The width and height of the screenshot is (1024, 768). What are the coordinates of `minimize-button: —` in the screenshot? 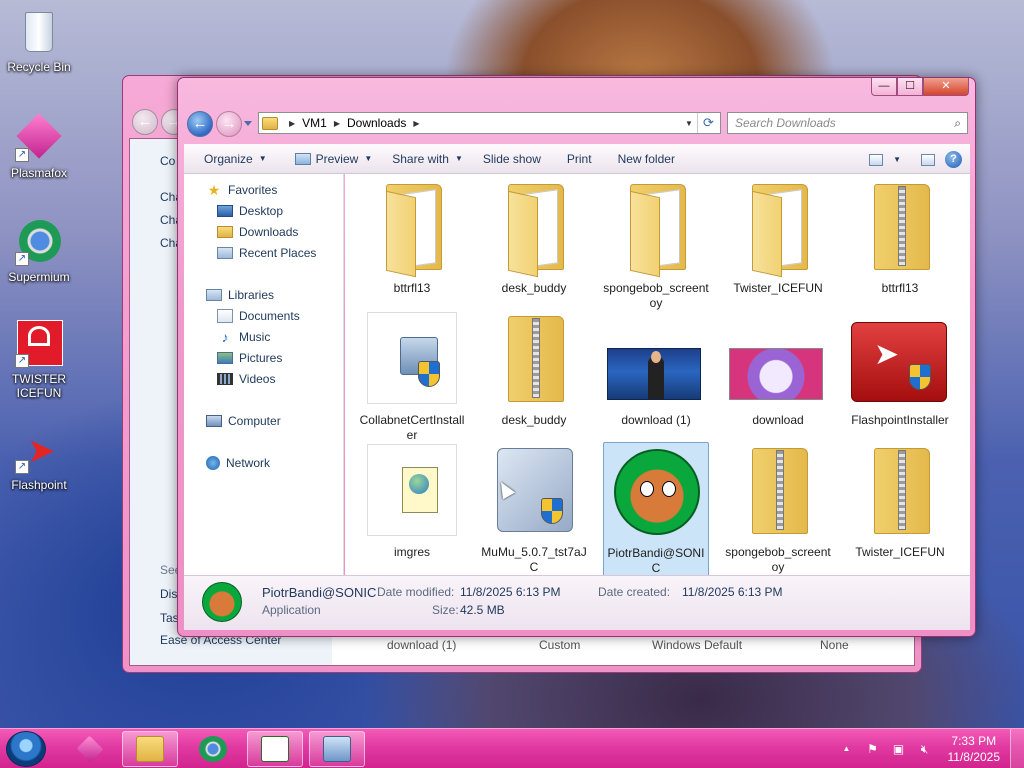 It's located at (884, 87).